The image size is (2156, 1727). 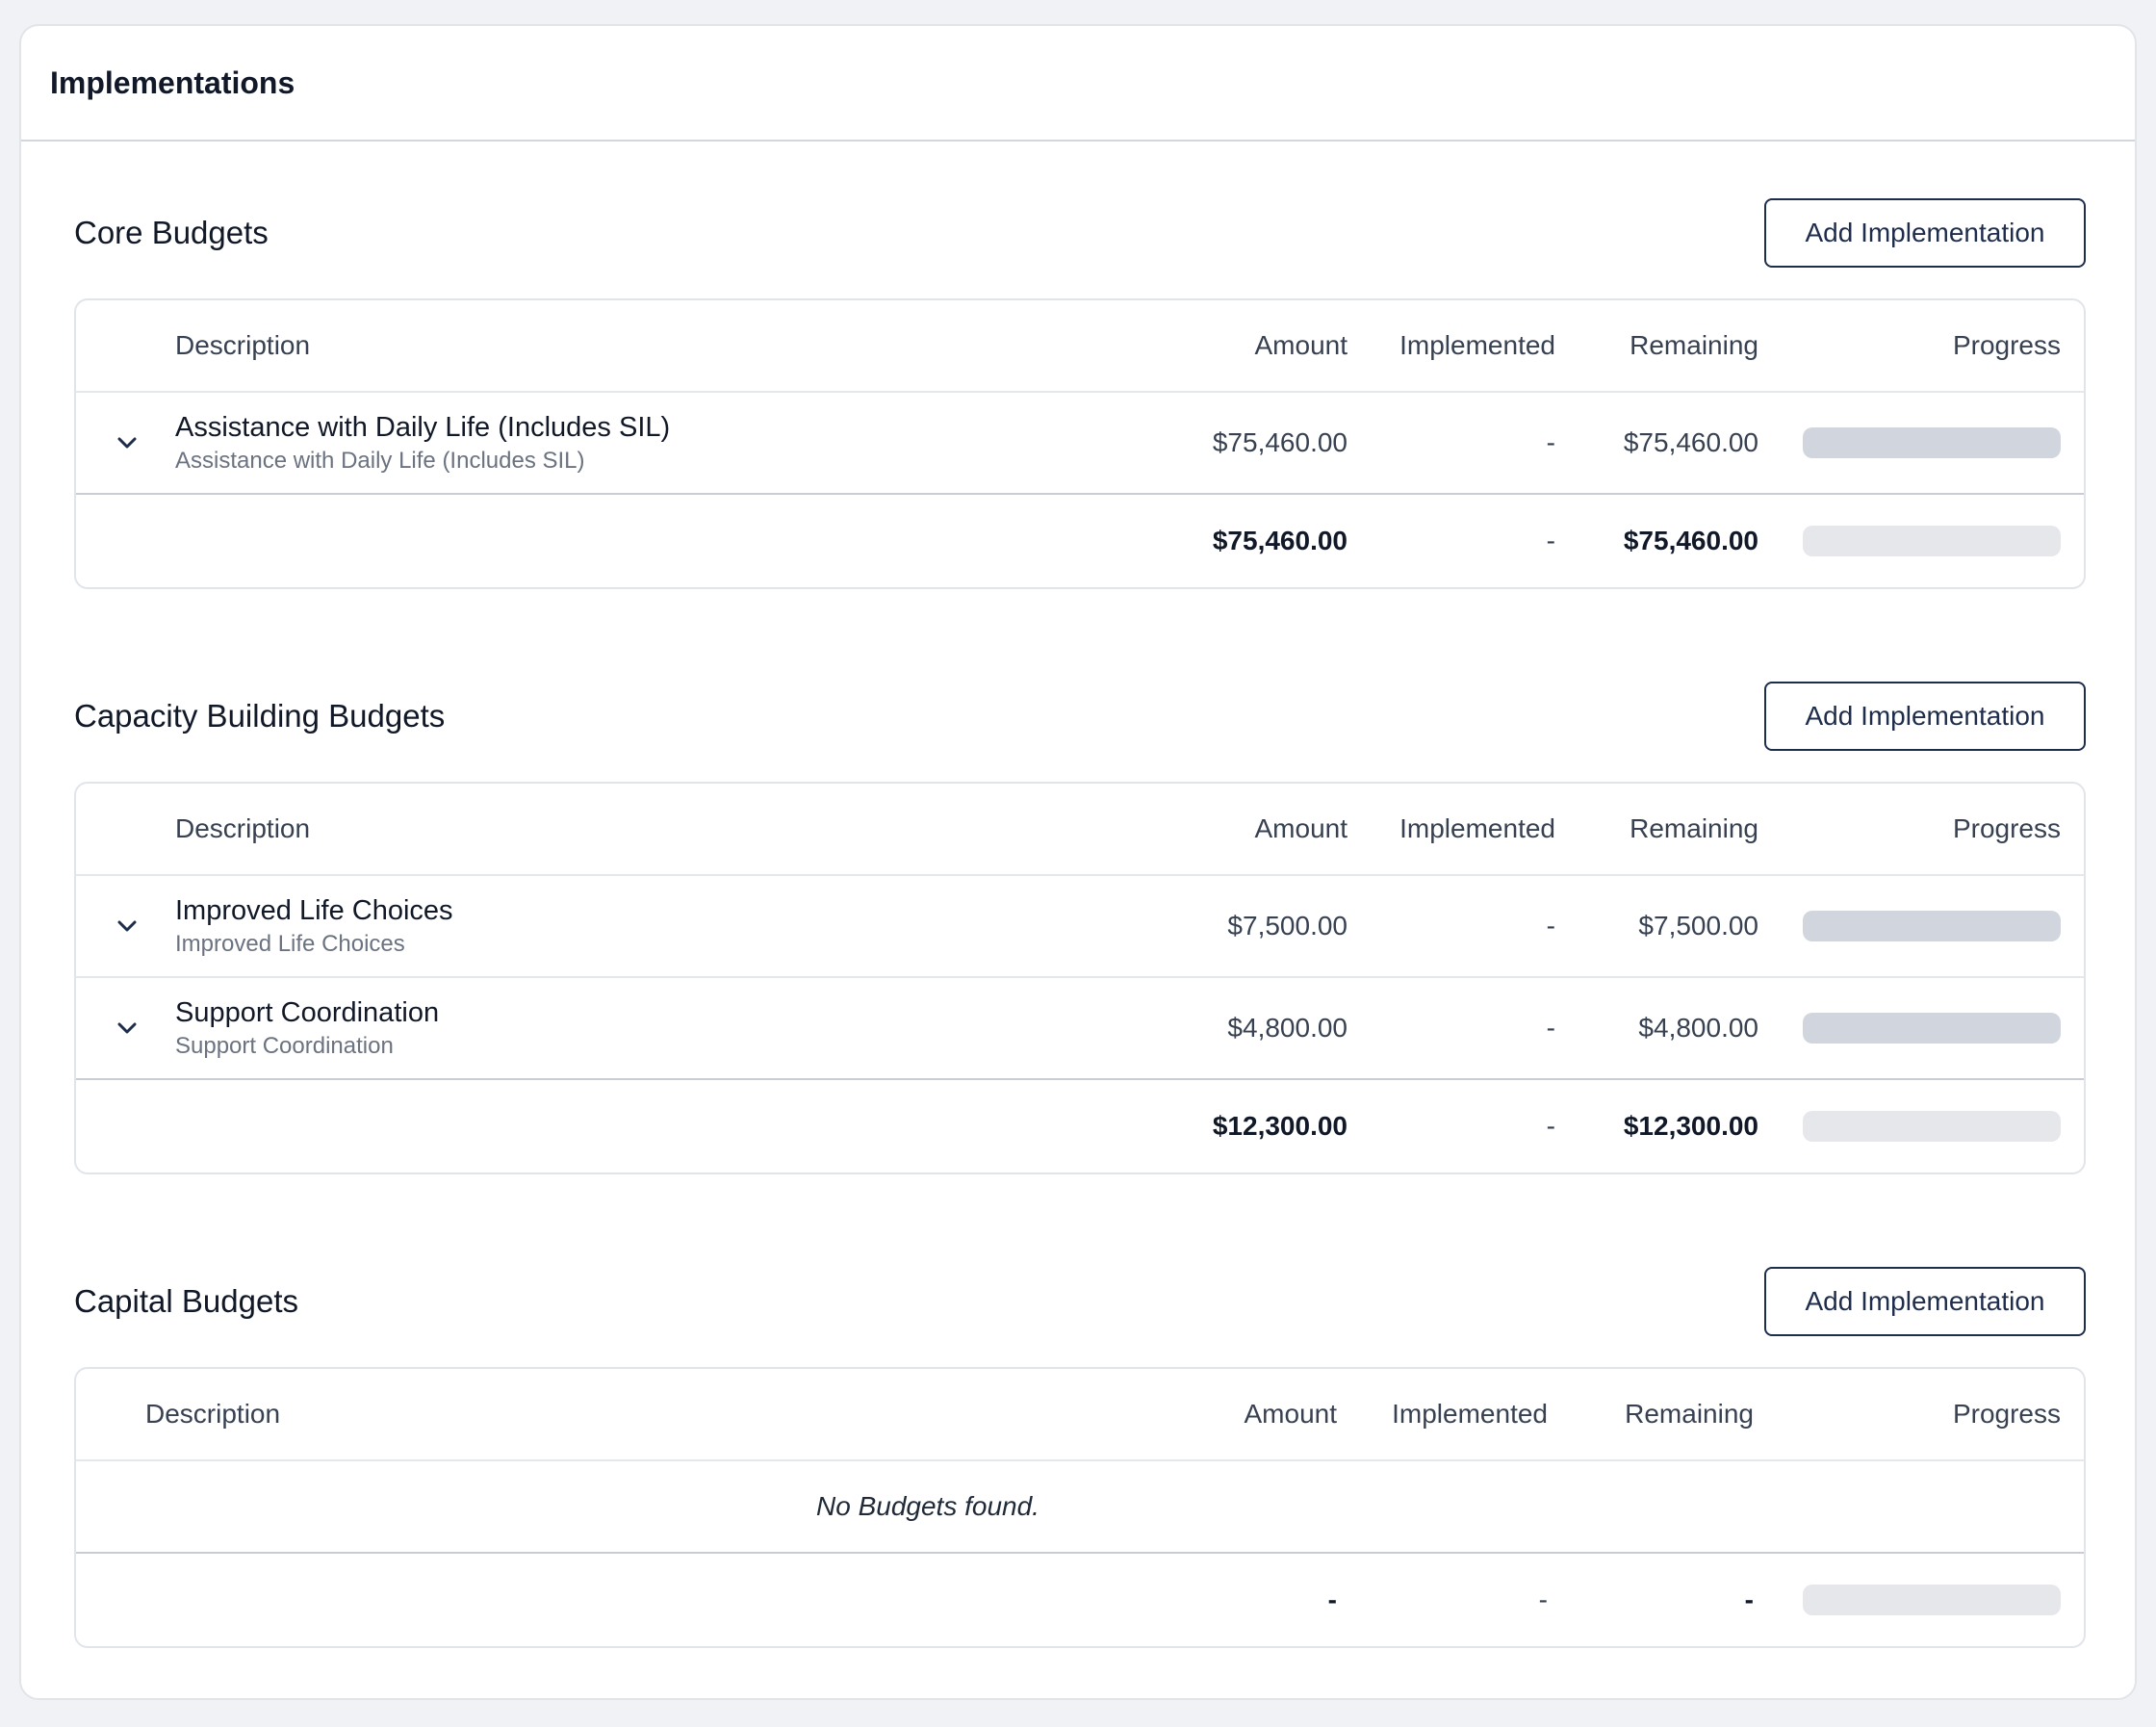 I want to click on totals-row: - - -, so click(x=1080, y=1600).